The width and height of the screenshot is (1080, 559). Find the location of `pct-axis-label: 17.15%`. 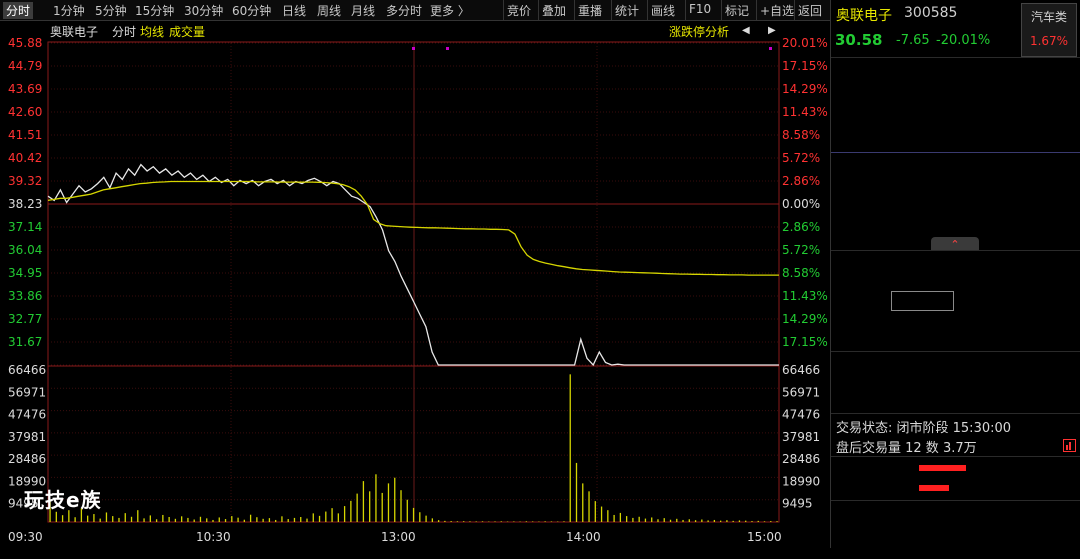

pct-axis-label: 17.15% is located at coordinates (805, 342).